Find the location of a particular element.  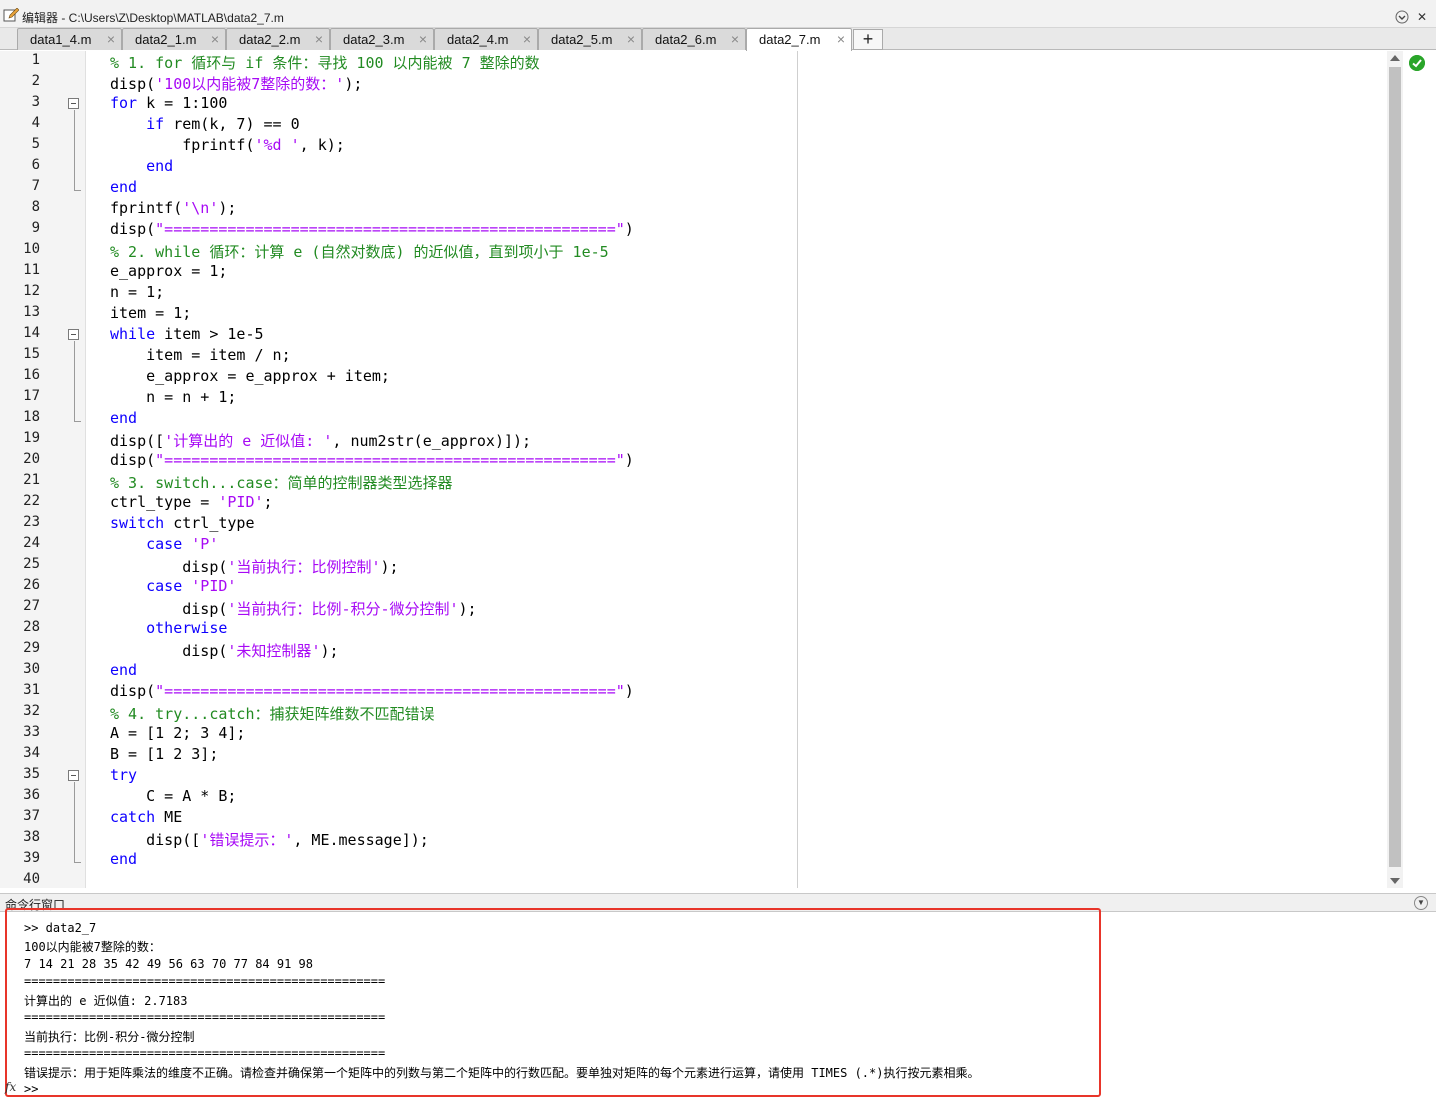

code-line: disp(['错误提示：', ME.message]); is located at coordinates (269, 839).